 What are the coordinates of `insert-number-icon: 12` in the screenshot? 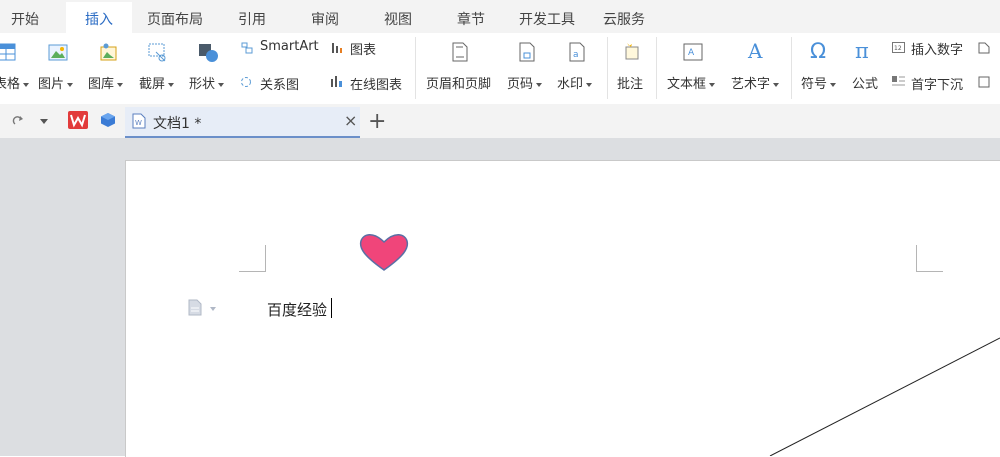 It's located at (898, 47).